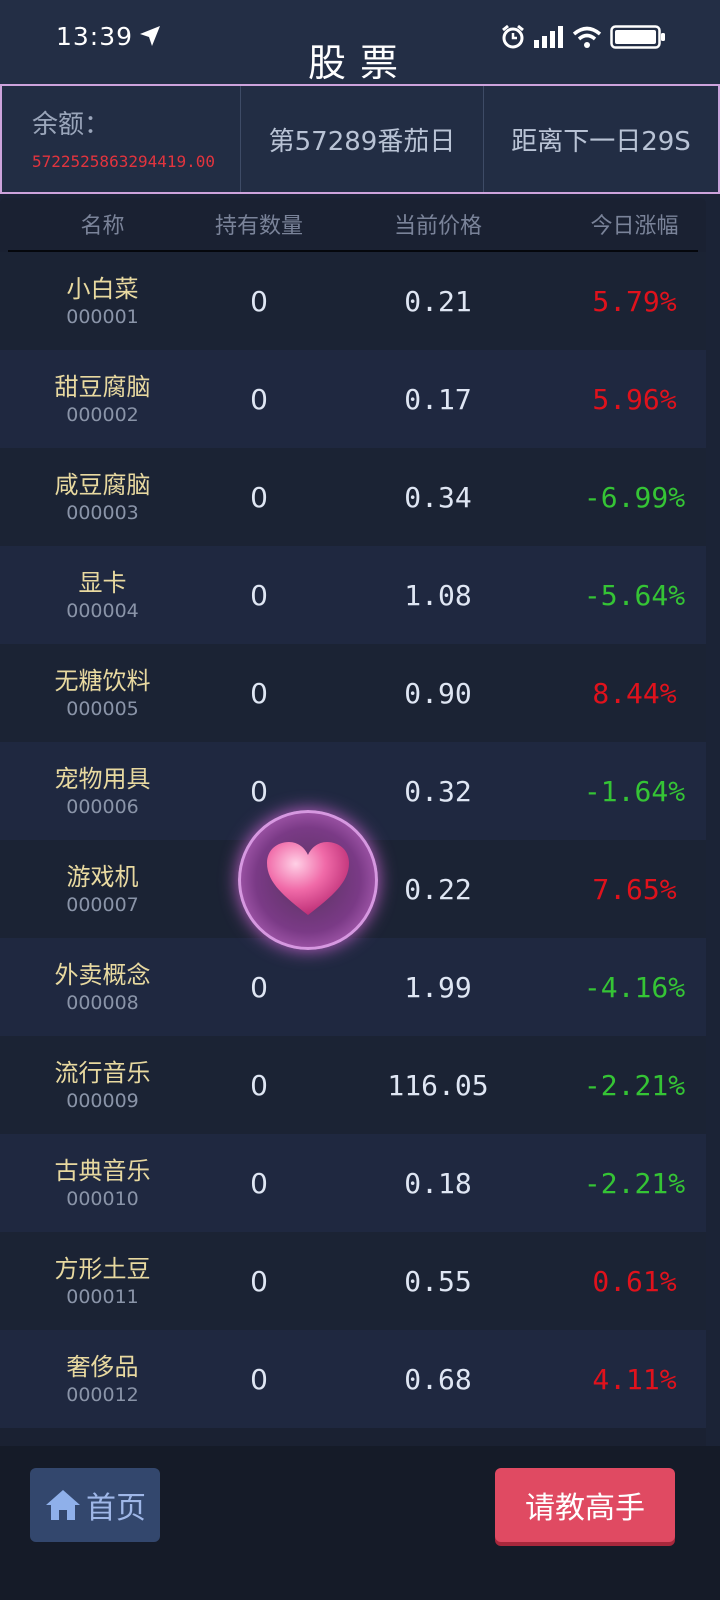 The width and height of the screenshot is (720, 1600). What do you see at coordinates (71, 125) in the screenshot?
I see `balance-label: 余额：` at bounding box center [71, 125].